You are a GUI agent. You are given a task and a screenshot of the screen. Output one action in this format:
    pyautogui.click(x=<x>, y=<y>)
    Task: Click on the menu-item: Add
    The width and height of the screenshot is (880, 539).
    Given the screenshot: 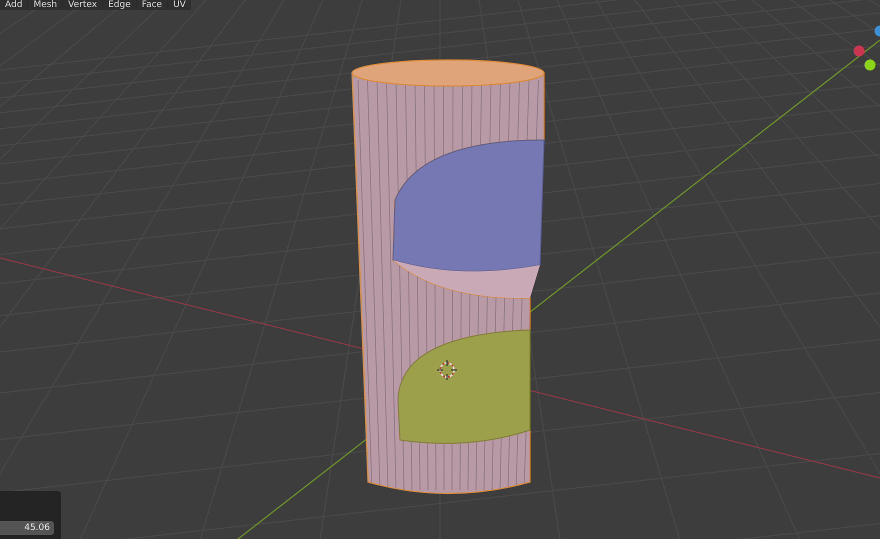 What is the action you would take?
    pyautogui.click(x=14, y=5)
    